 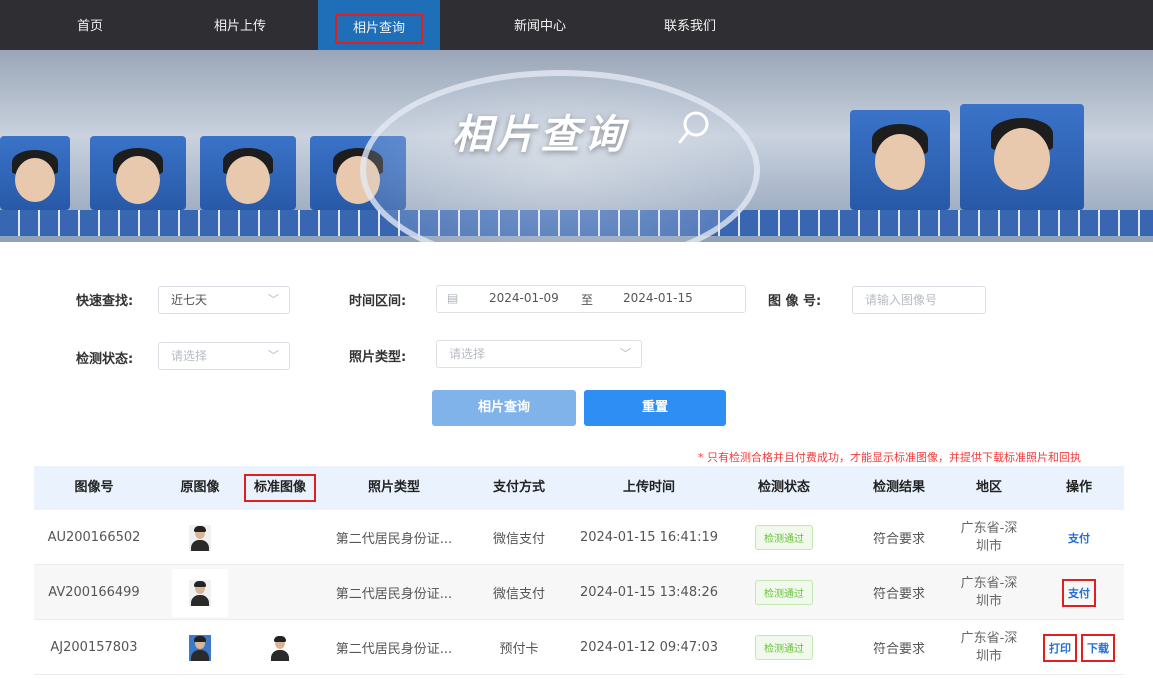 I want to click on date-range-picker: ▤ 2024-01-09 至 2024-01-15, so click(x=591, y=299).